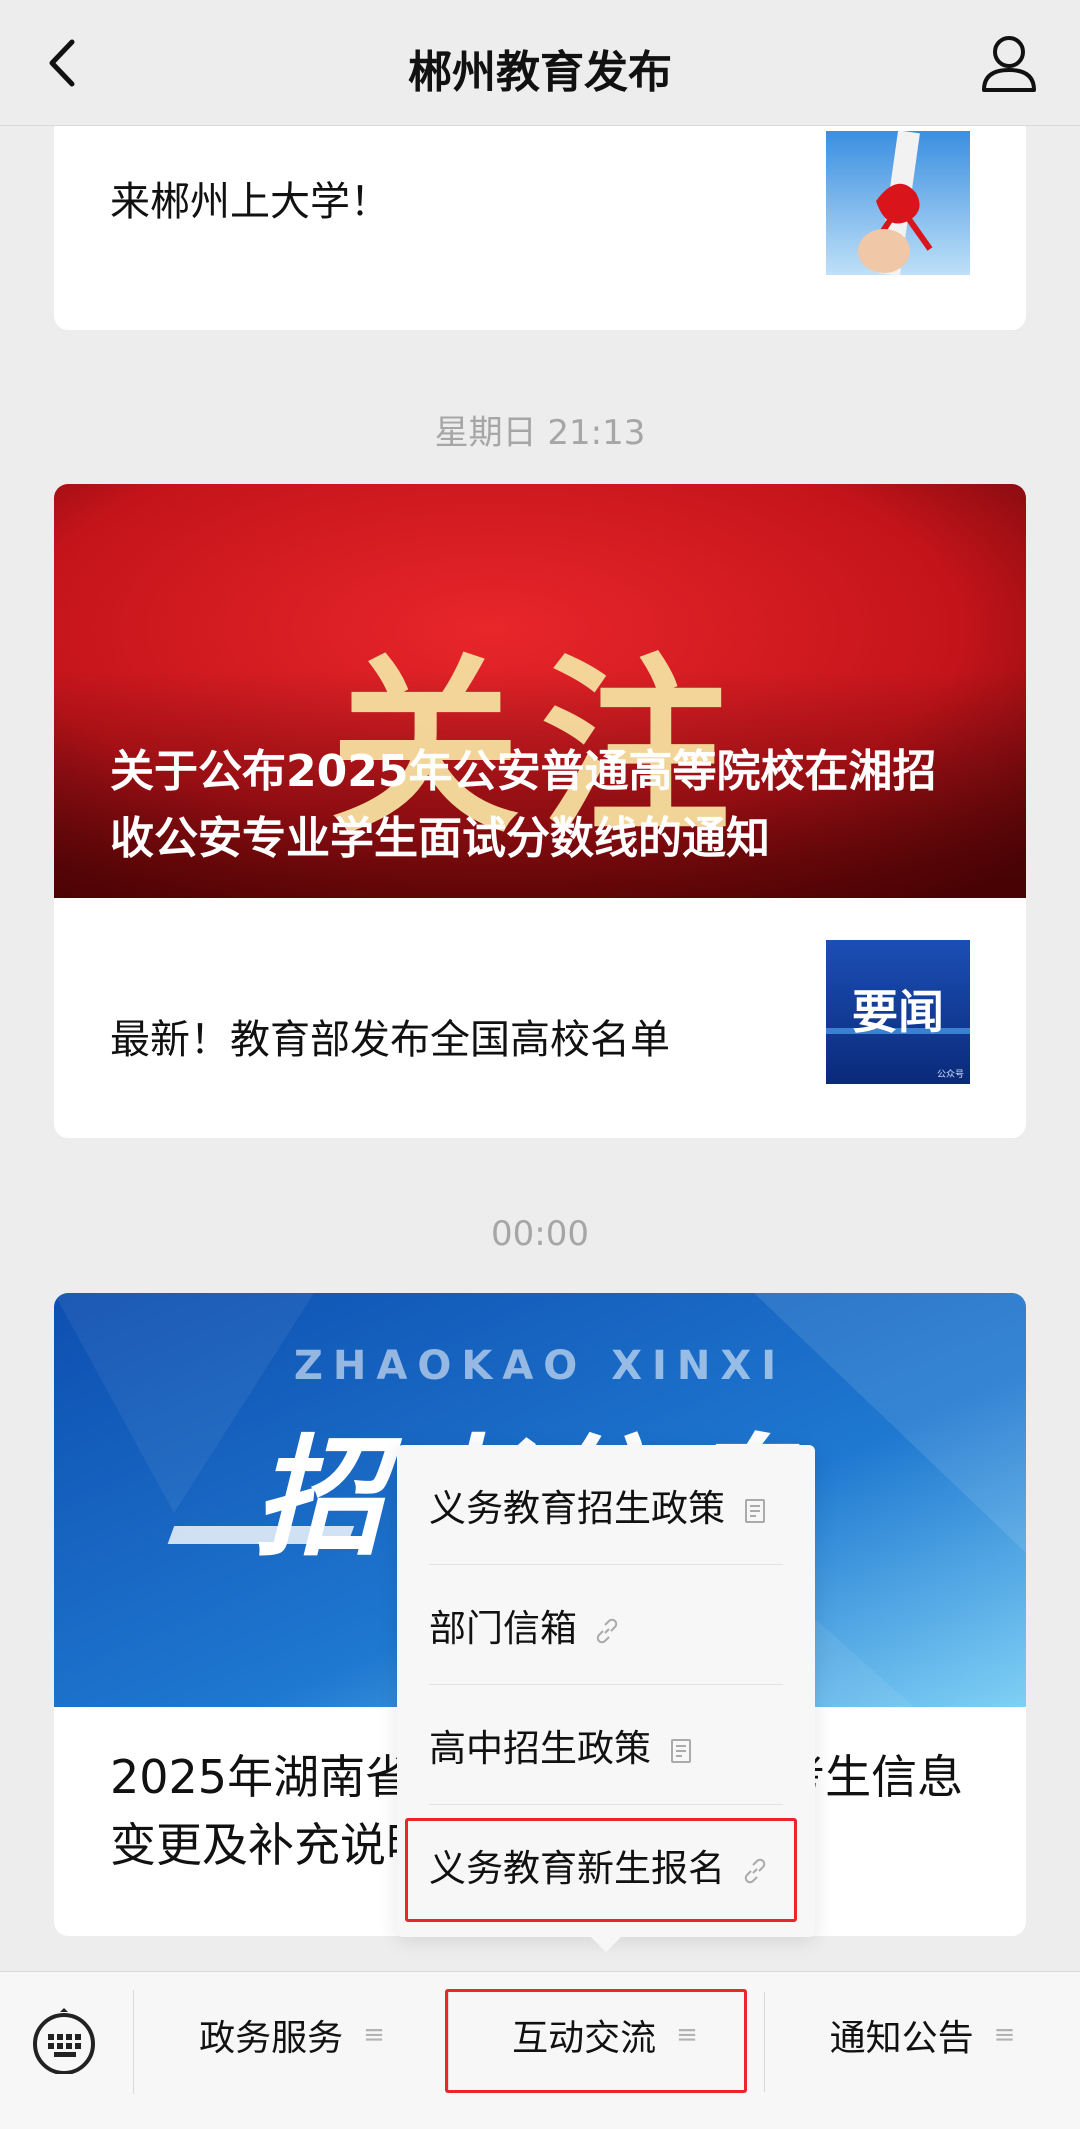 The image size is (1080, 2129). I want to click on popup-arrow, so click(606, 1944).